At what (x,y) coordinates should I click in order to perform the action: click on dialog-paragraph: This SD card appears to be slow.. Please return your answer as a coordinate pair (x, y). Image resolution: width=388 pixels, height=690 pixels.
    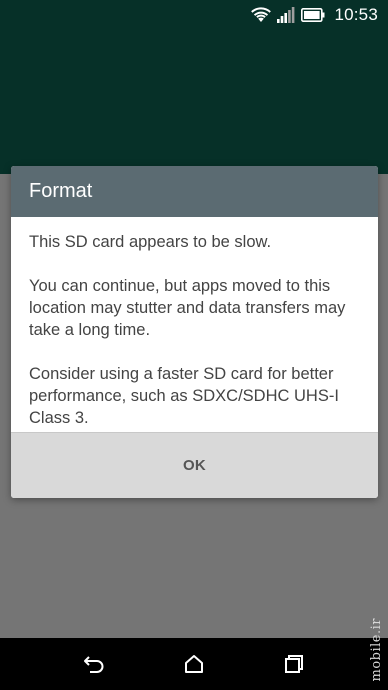
    Looking at the image, I should click on (150, 242).